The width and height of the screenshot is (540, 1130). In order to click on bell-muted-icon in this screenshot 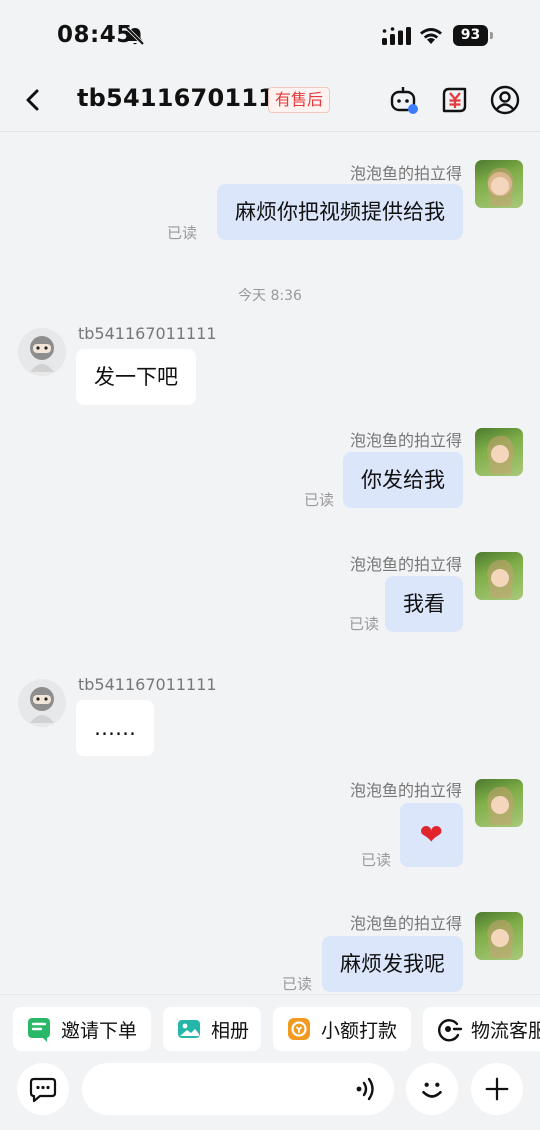, I will do `click(135, 36)`.